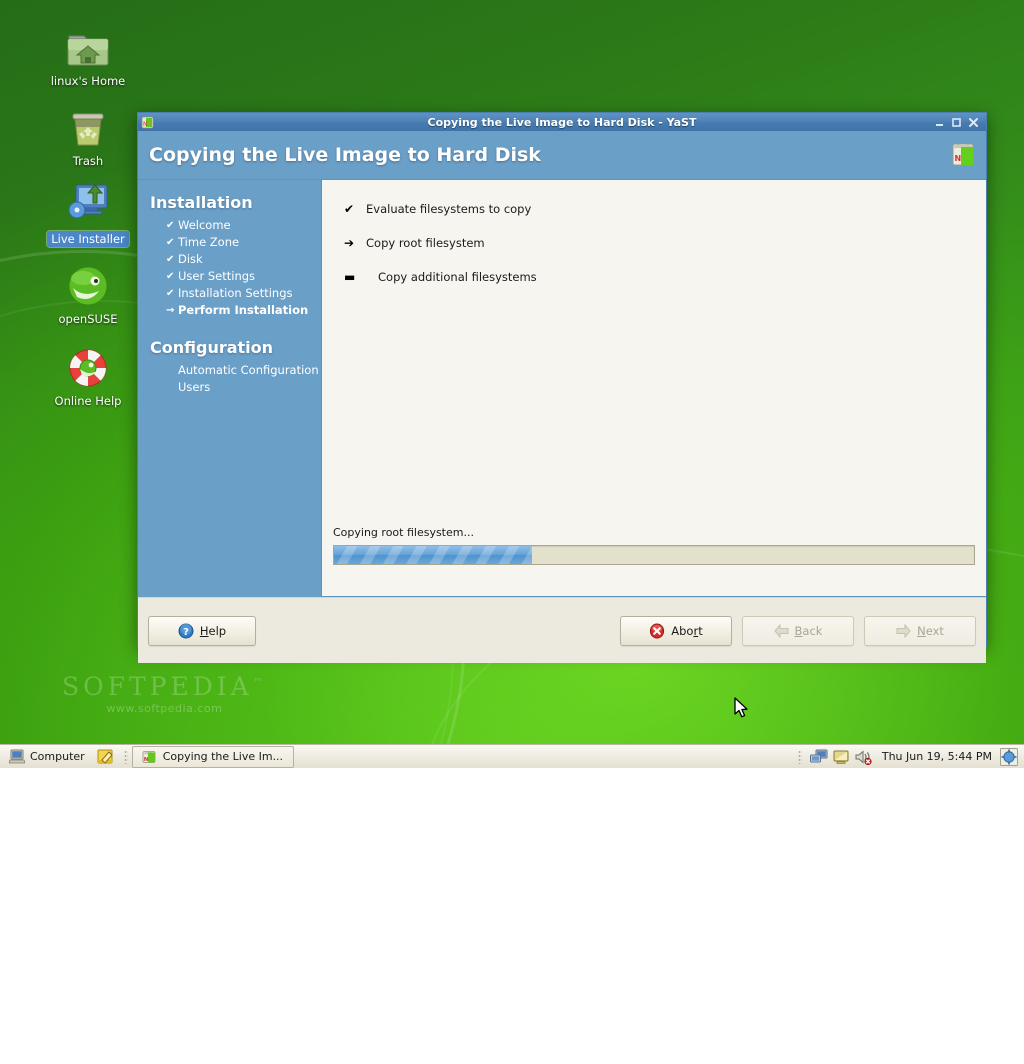  What do you see at coordinates (562, 630) in the screenshot?
I see `window-button-bar: ? Help Abort Back Next` at bounding box center [562, 630].